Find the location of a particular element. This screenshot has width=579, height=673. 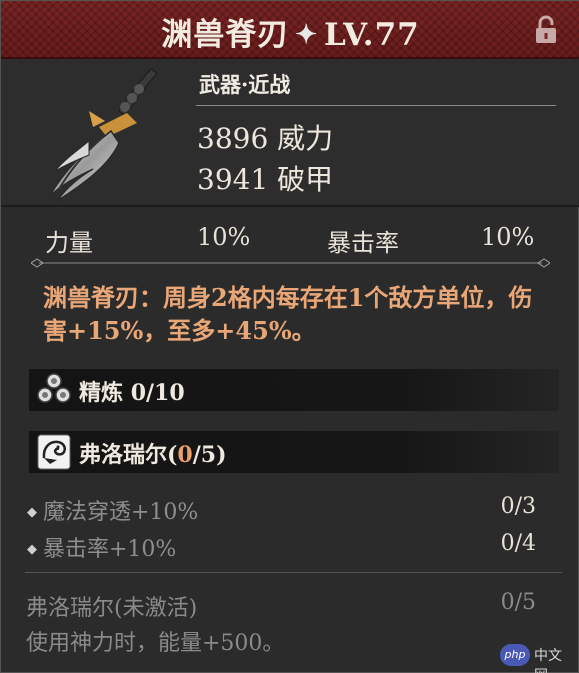

bonus-item: ◆ 魔法穿透+10% is located at coordinates (112, 510).